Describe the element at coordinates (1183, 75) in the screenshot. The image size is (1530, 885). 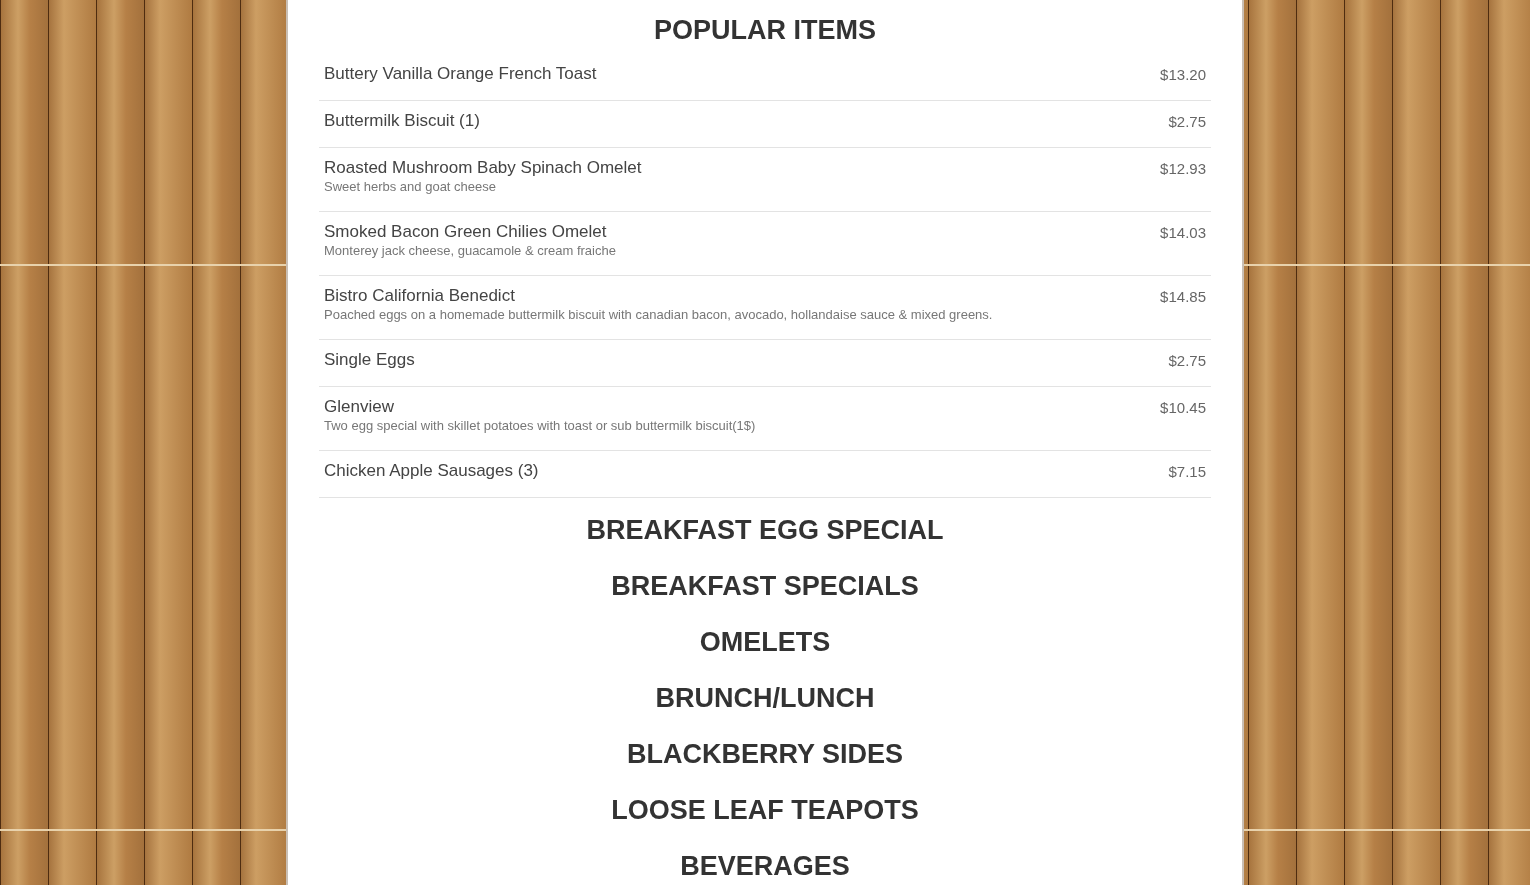
I see `item-price: $13.20` at that location.